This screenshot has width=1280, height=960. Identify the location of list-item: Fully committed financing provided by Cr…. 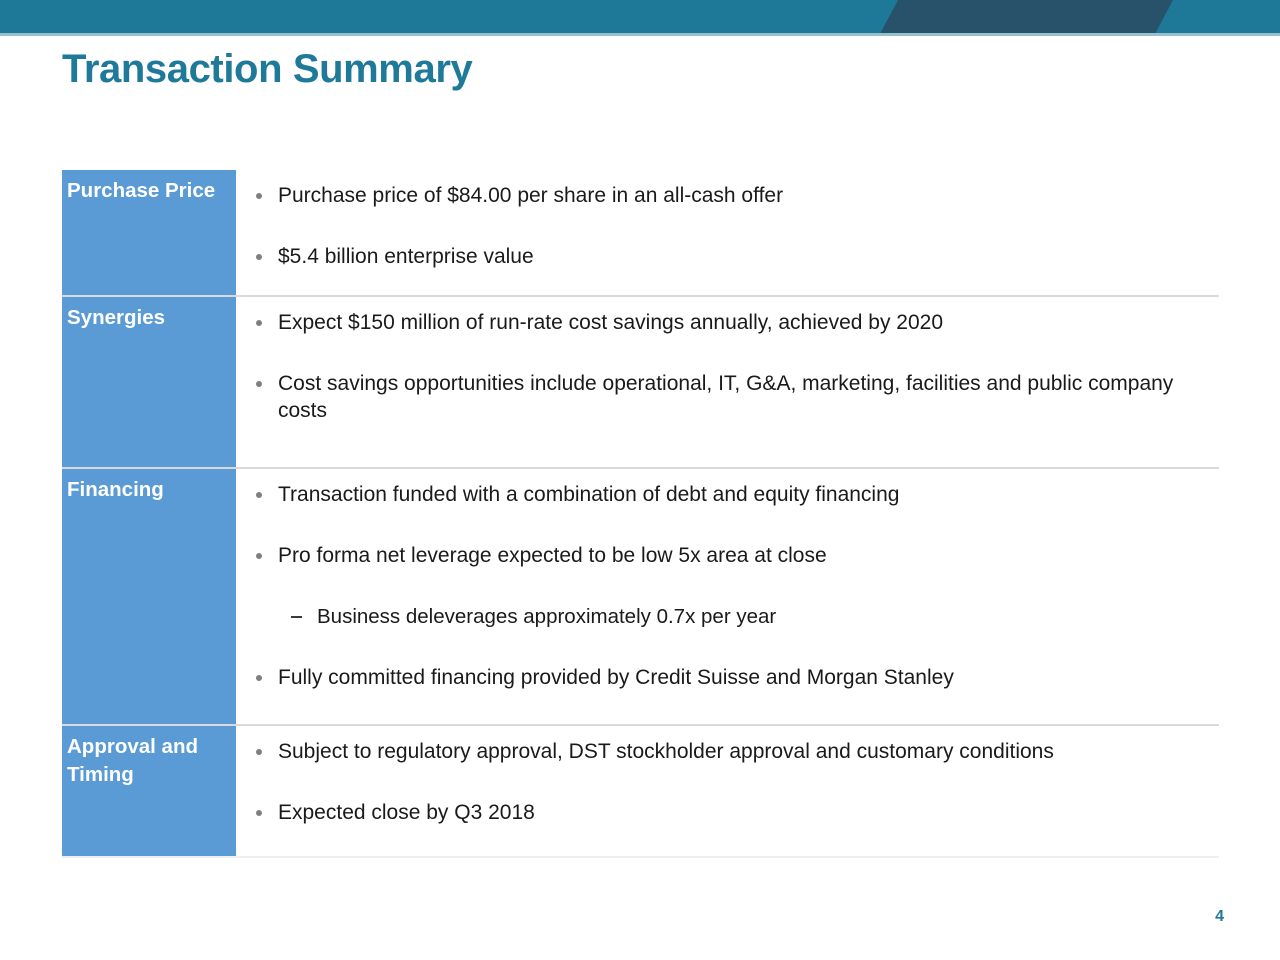
(732, 677).